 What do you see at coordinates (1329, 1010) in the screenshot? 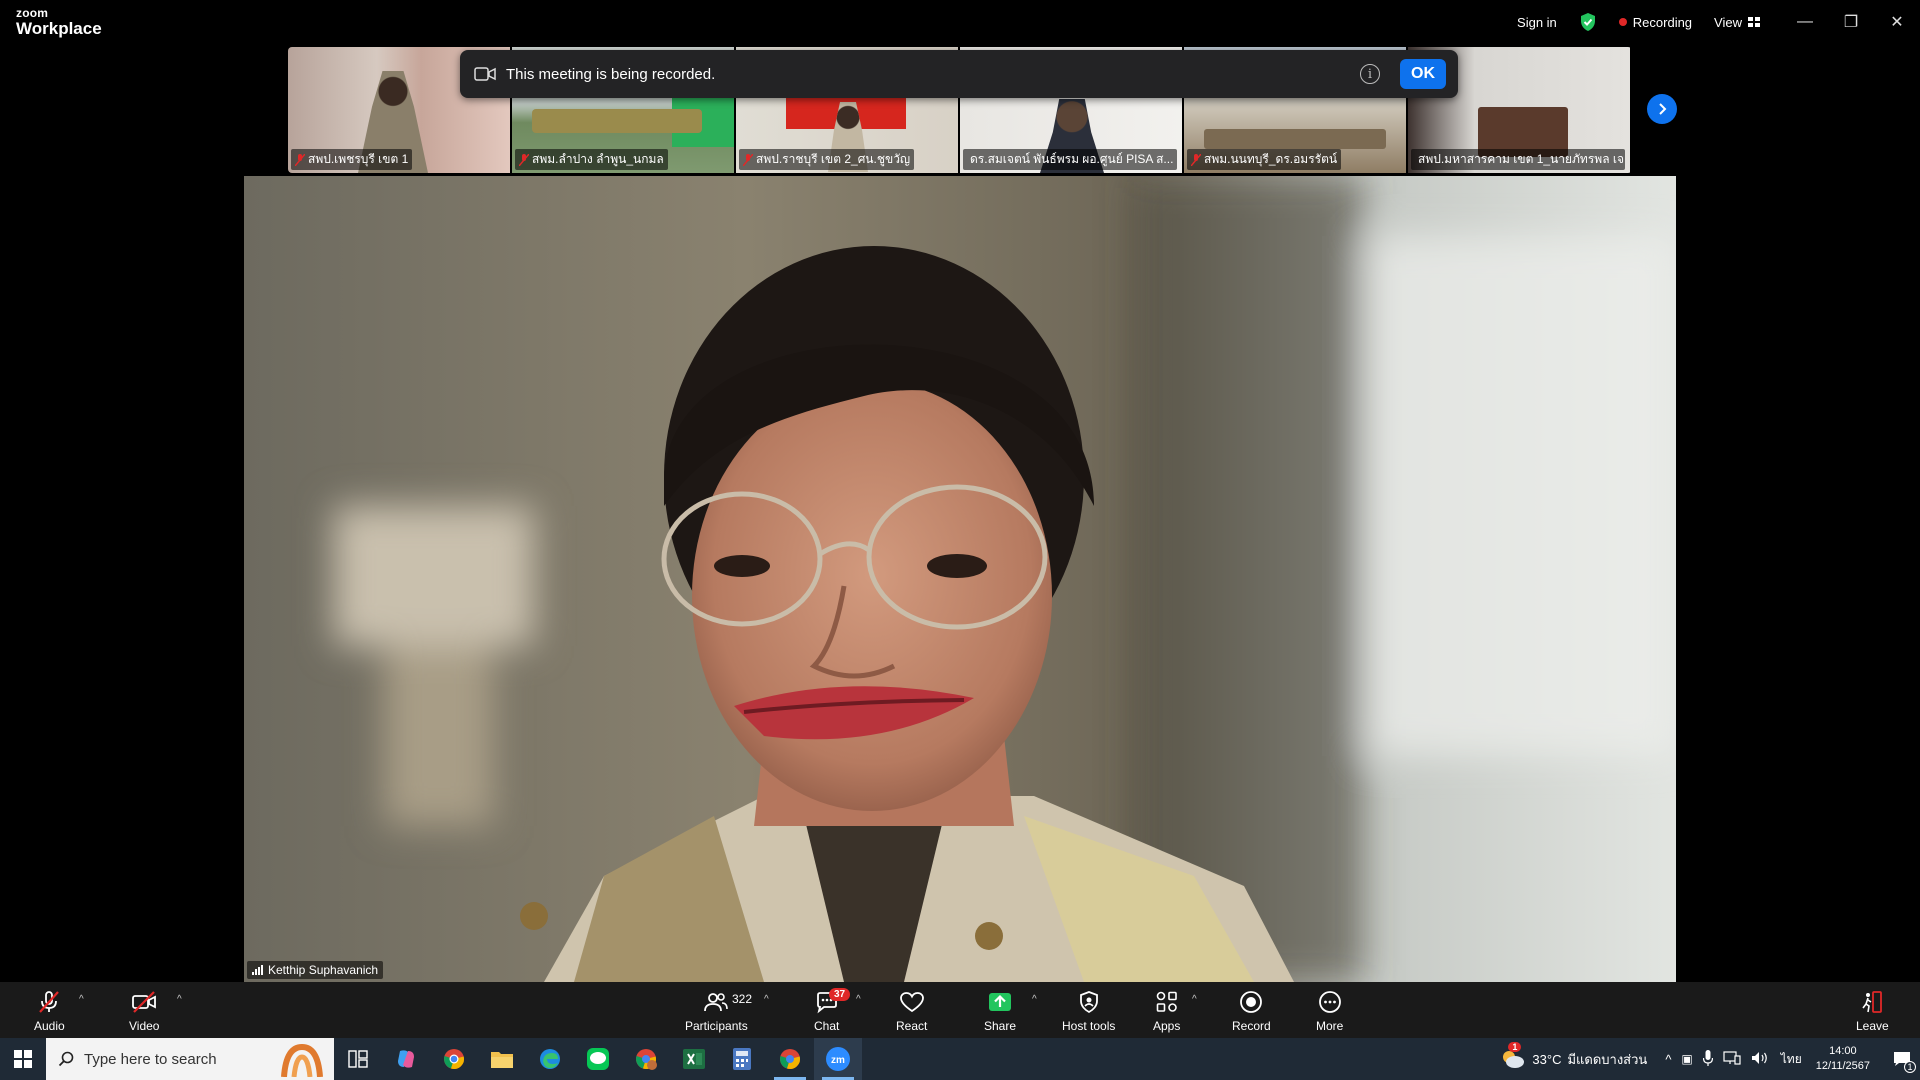
I see `more-button: More` at bounding box center [1329, 1010].